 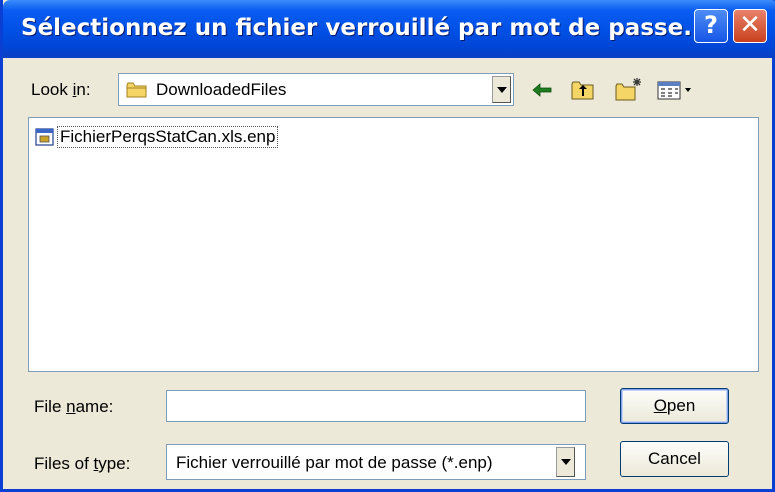 What do you see at coordinates (316, 89) in the screenshot?
I see `look-in-dropdown: DownloadedFiles` at bounding box center [316, 89].